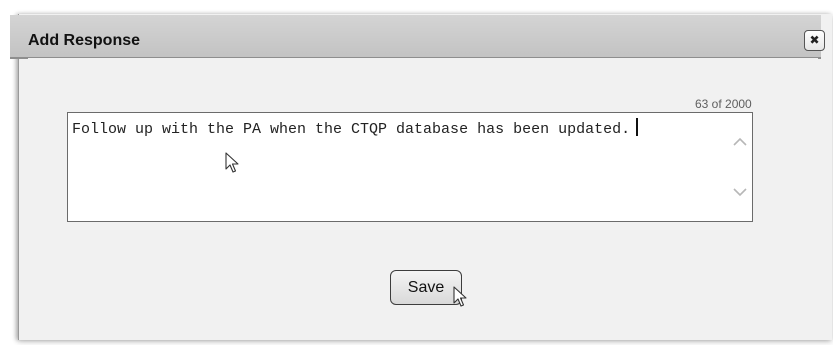 Image resolution: width=833 pixels, height=345 pixels. I want to click on close-x-icon: ✖, so click(814, 40).